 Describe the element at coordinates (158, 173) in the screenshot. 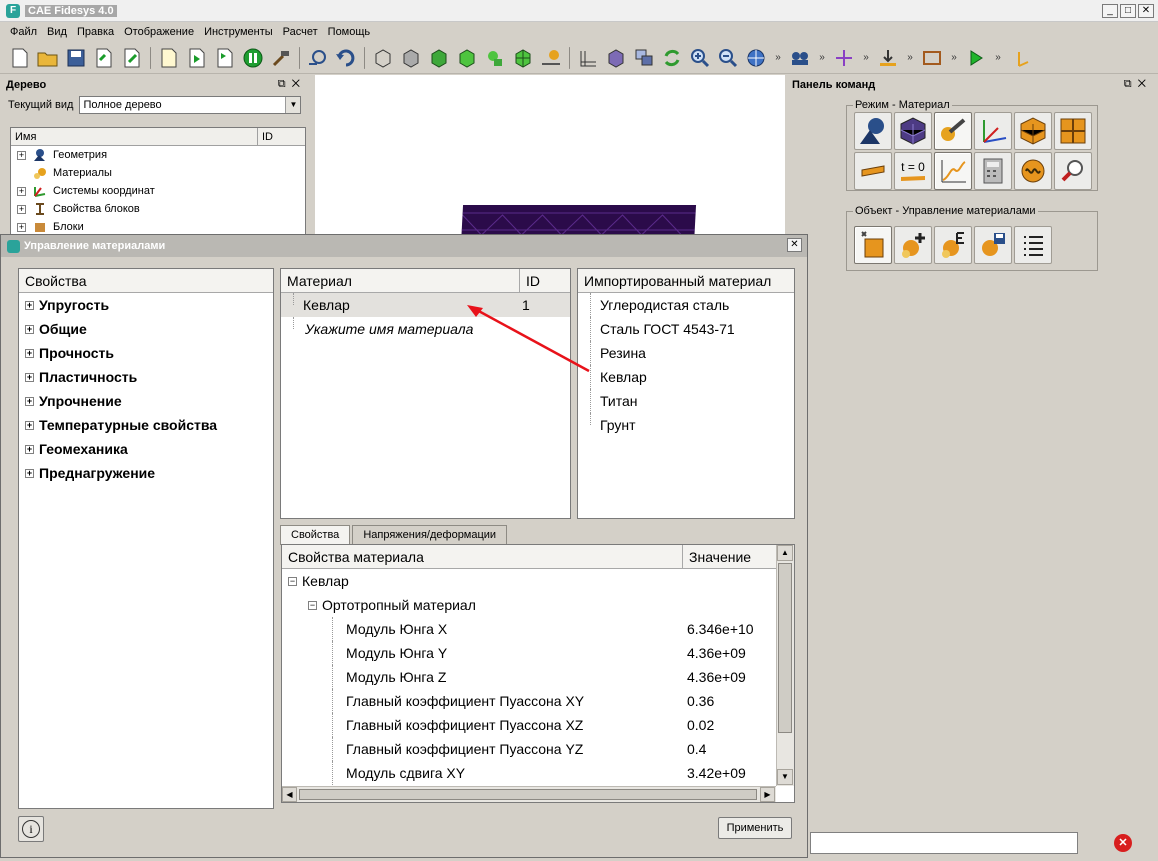

I see `tree-item-materials: Материалы` at that location.